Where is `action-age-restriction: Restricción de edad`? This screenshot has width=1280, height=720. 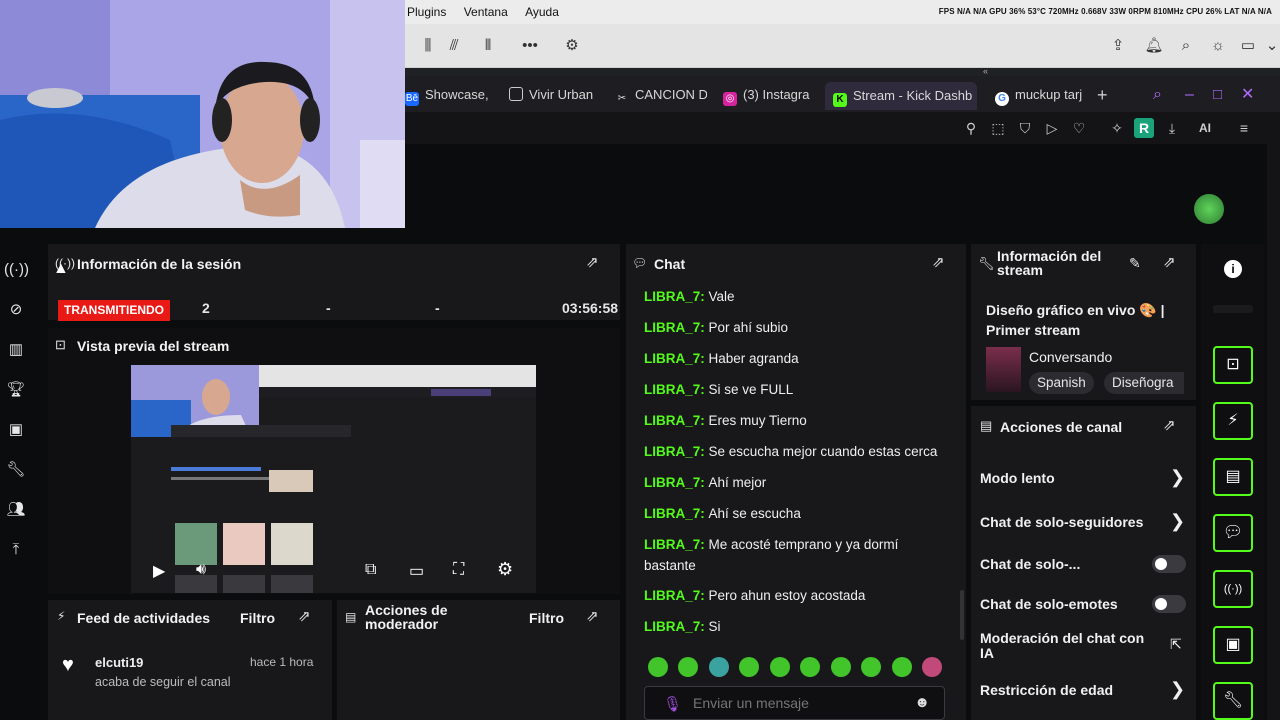
action-age-restriction: Restricción de edad is located at coordinates (1046, 690).